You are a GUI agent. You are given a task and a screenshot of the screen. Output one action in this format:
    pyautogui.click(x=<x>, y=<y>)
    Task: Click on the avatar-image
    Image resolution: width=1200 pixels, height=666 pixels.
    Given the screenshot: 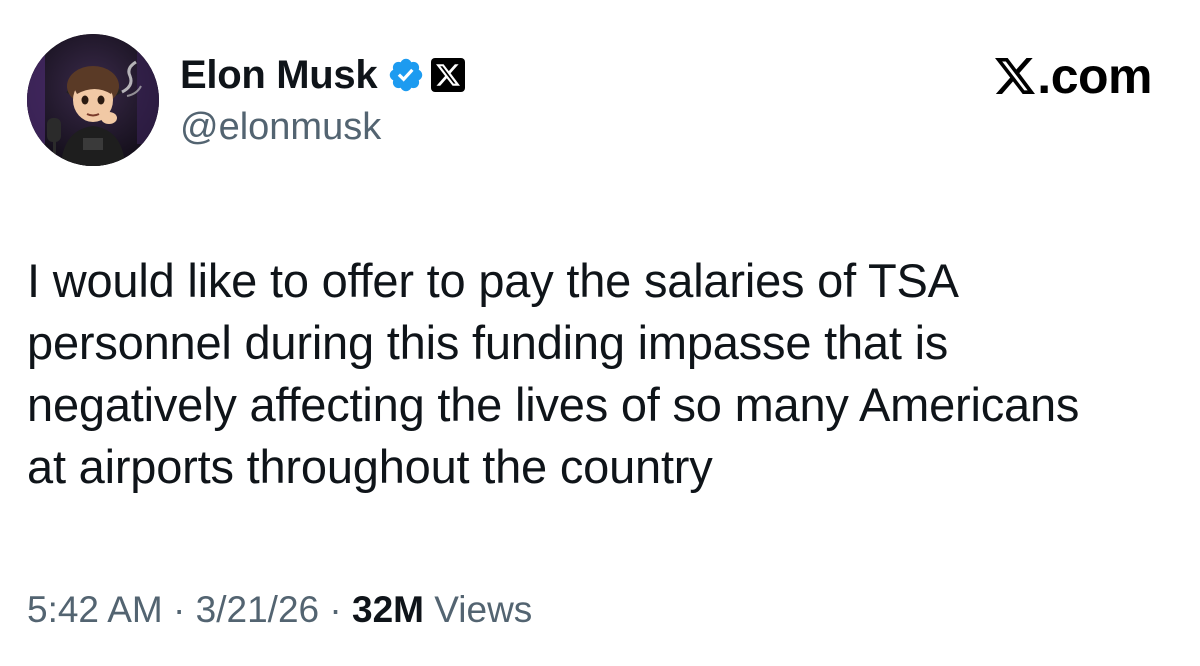 What is the action you would take?
    pyautogui.click(x=93, y=100)
    